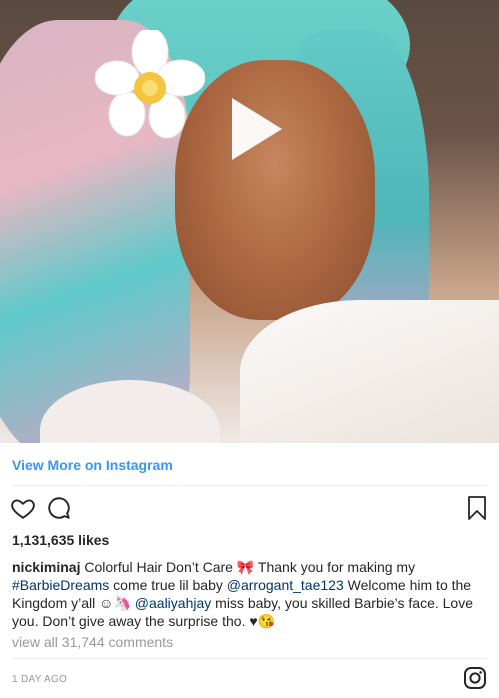 Image resolution: width=499 pixels, height=698 pixels. Describe the element at coordinates (477, 508) in the screenshot. I see `bookmark-icon` at that location.